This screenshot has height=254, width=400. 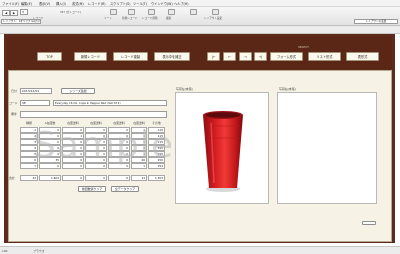 I want to click on menu-item-edit: 編集(E), so click(x=26, y=3).